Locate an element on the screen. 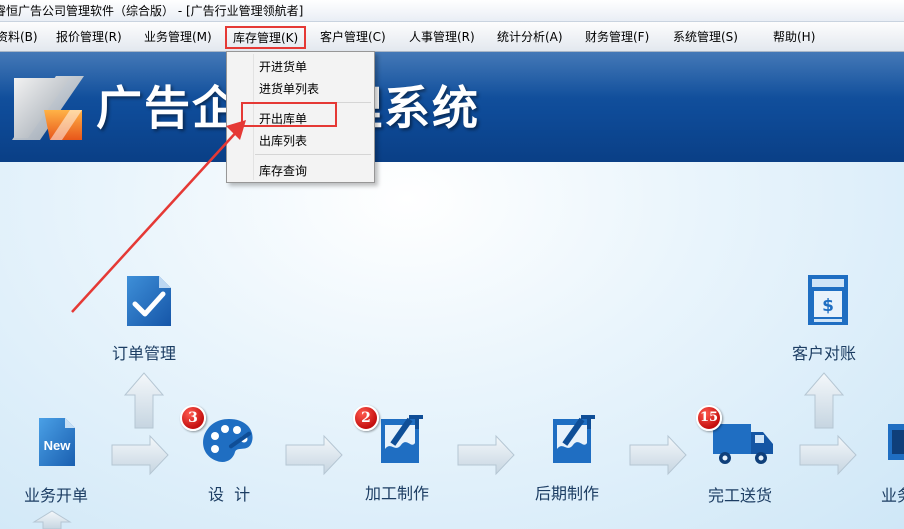 This screenshot has width=904, height=529. post-production-icon is located at coordinates (575, 439).